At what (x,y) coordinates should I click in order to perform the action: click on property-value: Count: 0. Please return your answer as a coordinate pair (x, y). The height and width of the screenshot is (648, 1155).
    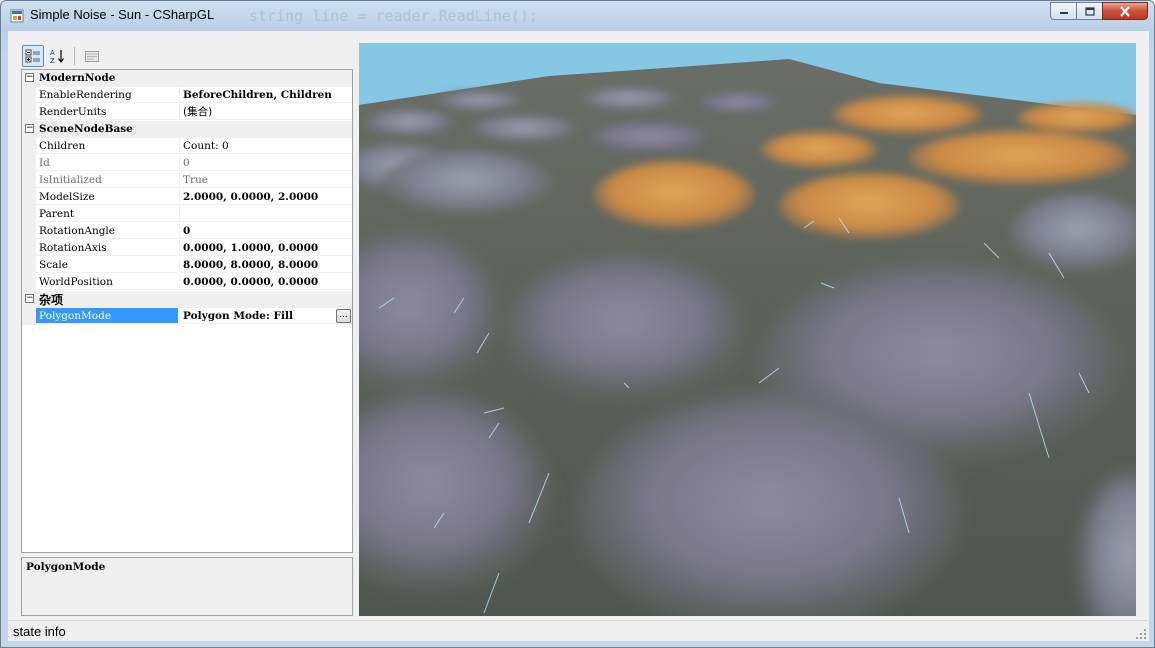
    Looking at the image, I should click on (265, 146).